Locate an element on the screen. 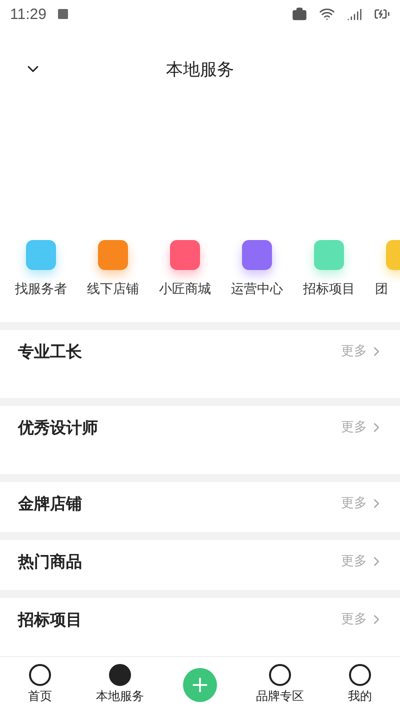 The width and height of the screenshot is (400, 712). signal-icon is located at coordinates (354, 14).